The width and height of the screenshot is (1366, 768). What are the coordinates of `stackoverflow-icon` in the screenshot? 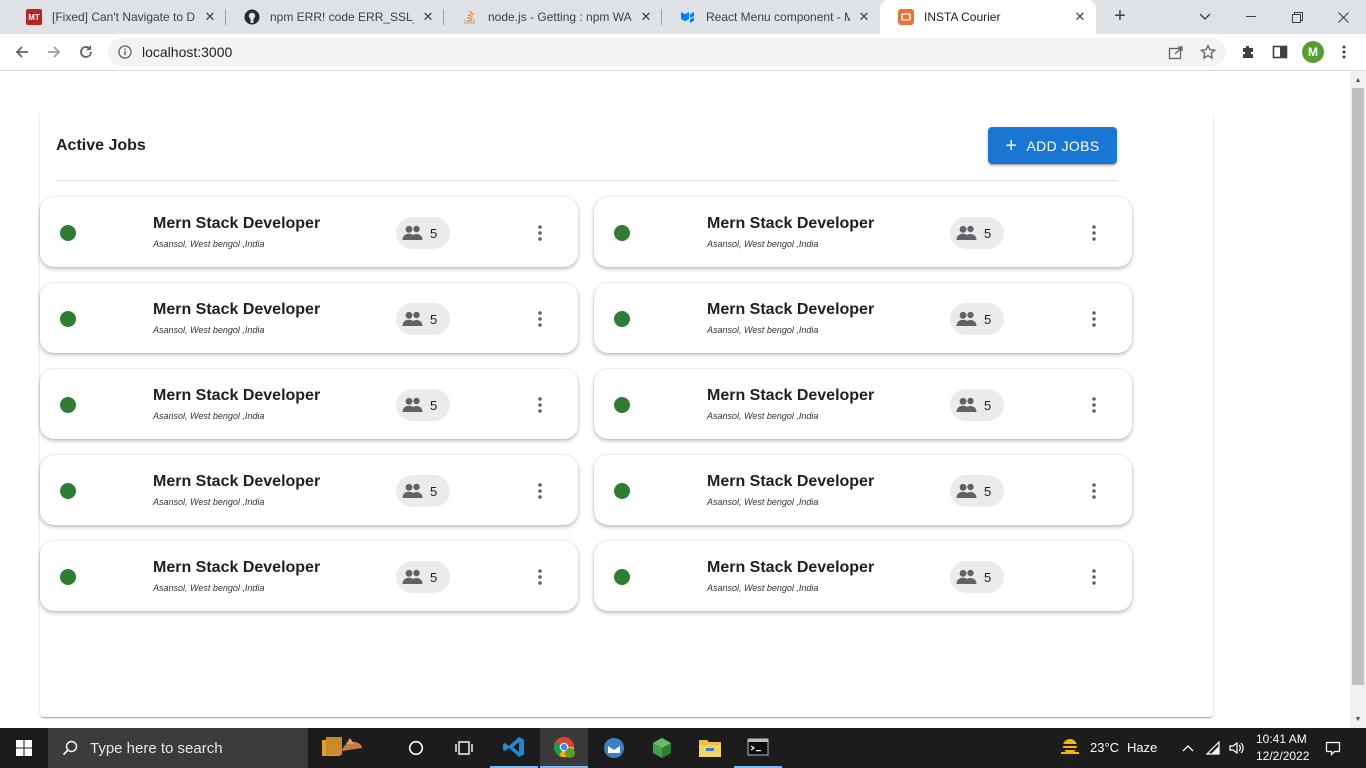 It's located at (470, 17).